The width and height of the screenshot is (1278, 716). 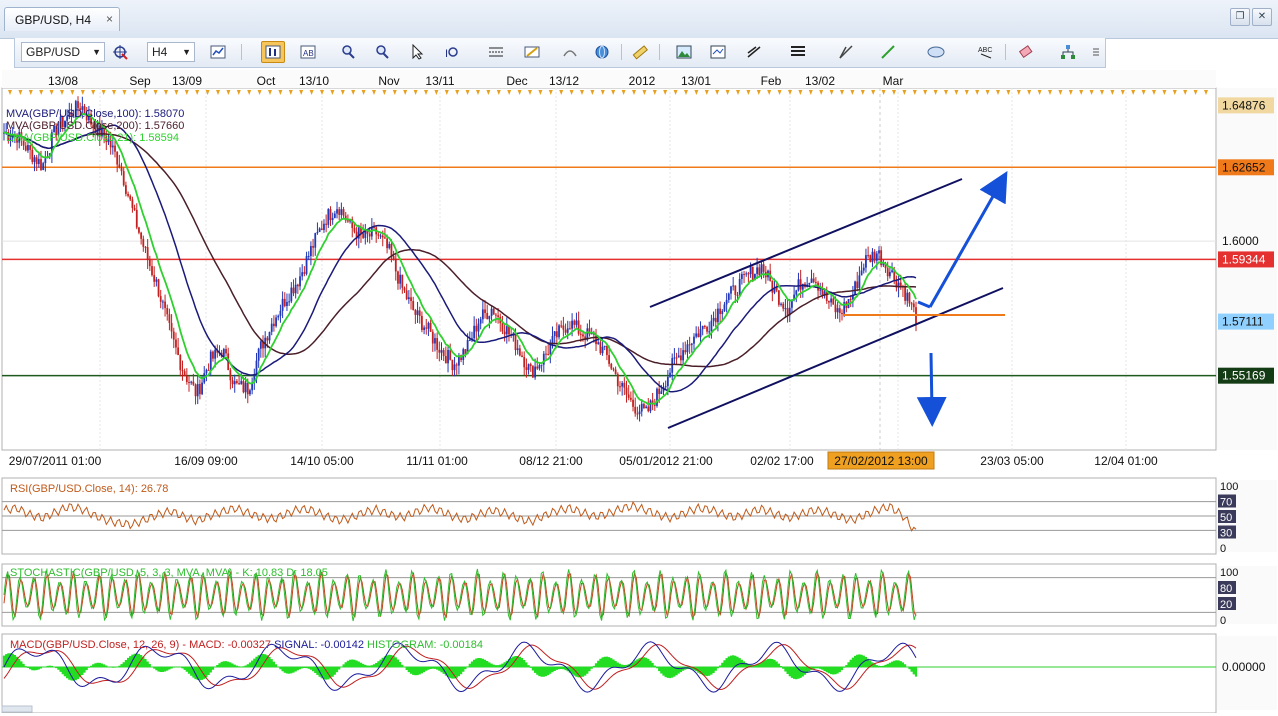 What do you see at coordinates (570, 52) in the screenshot?
I see `drawing-icon` at bounding box center [570, 52].